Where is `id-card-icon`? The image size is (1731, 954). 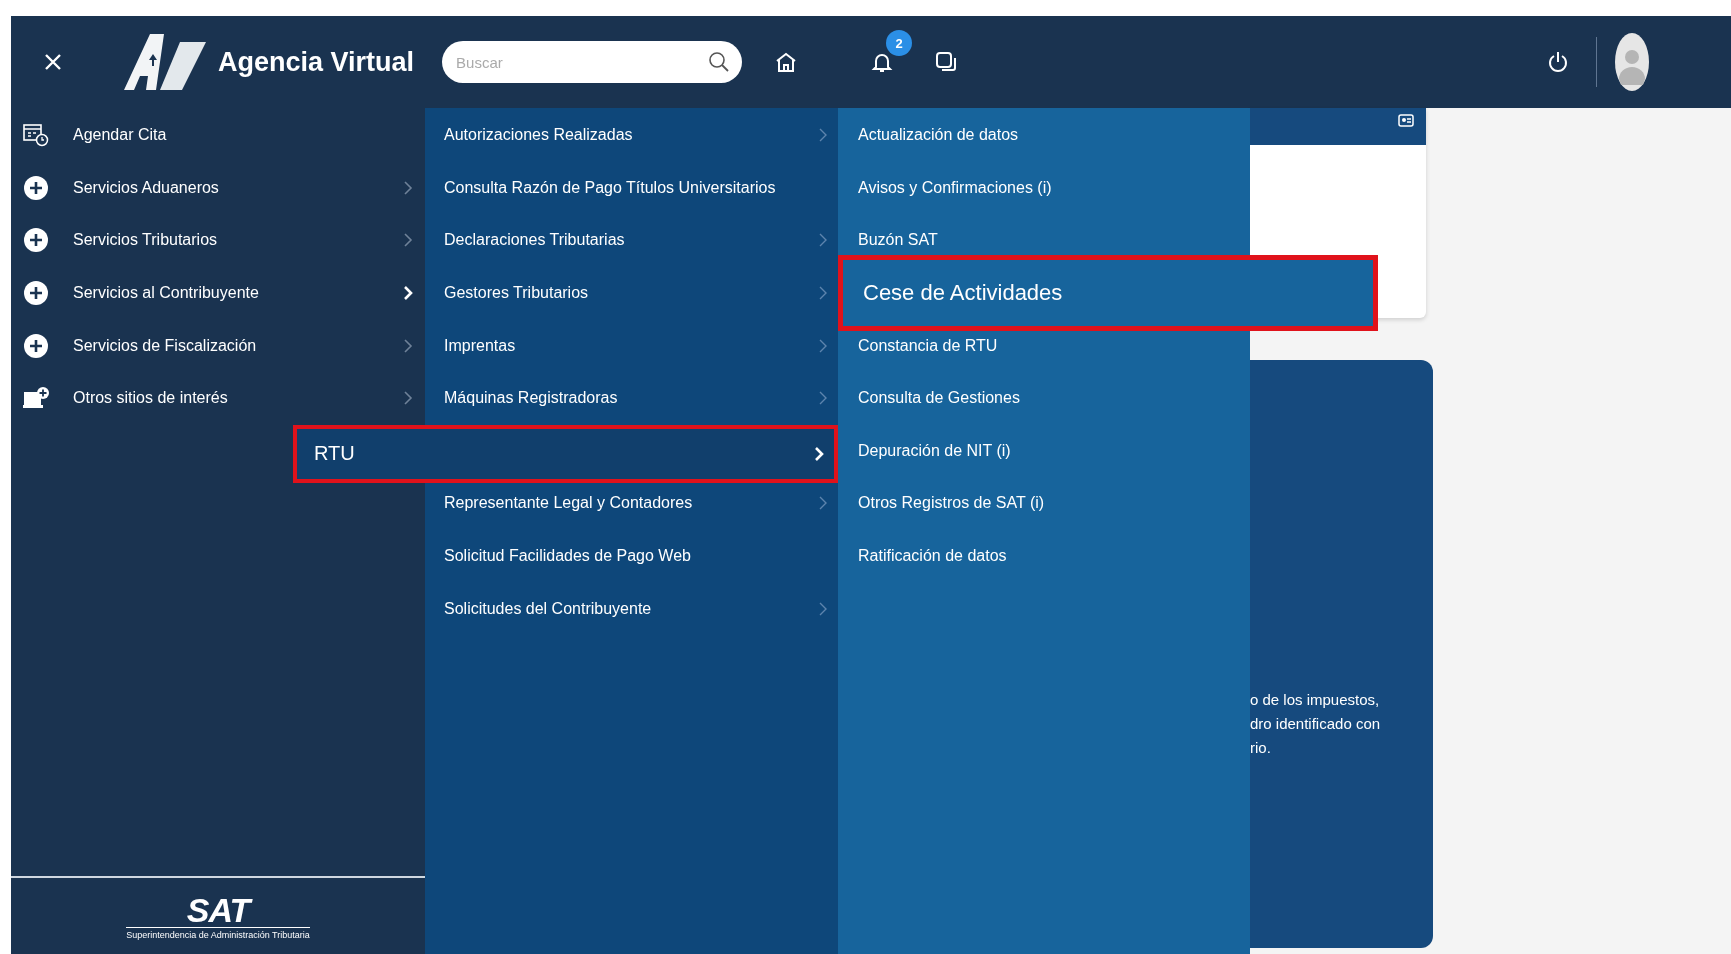 id-card-icon is located at coordinates (1406, 120).